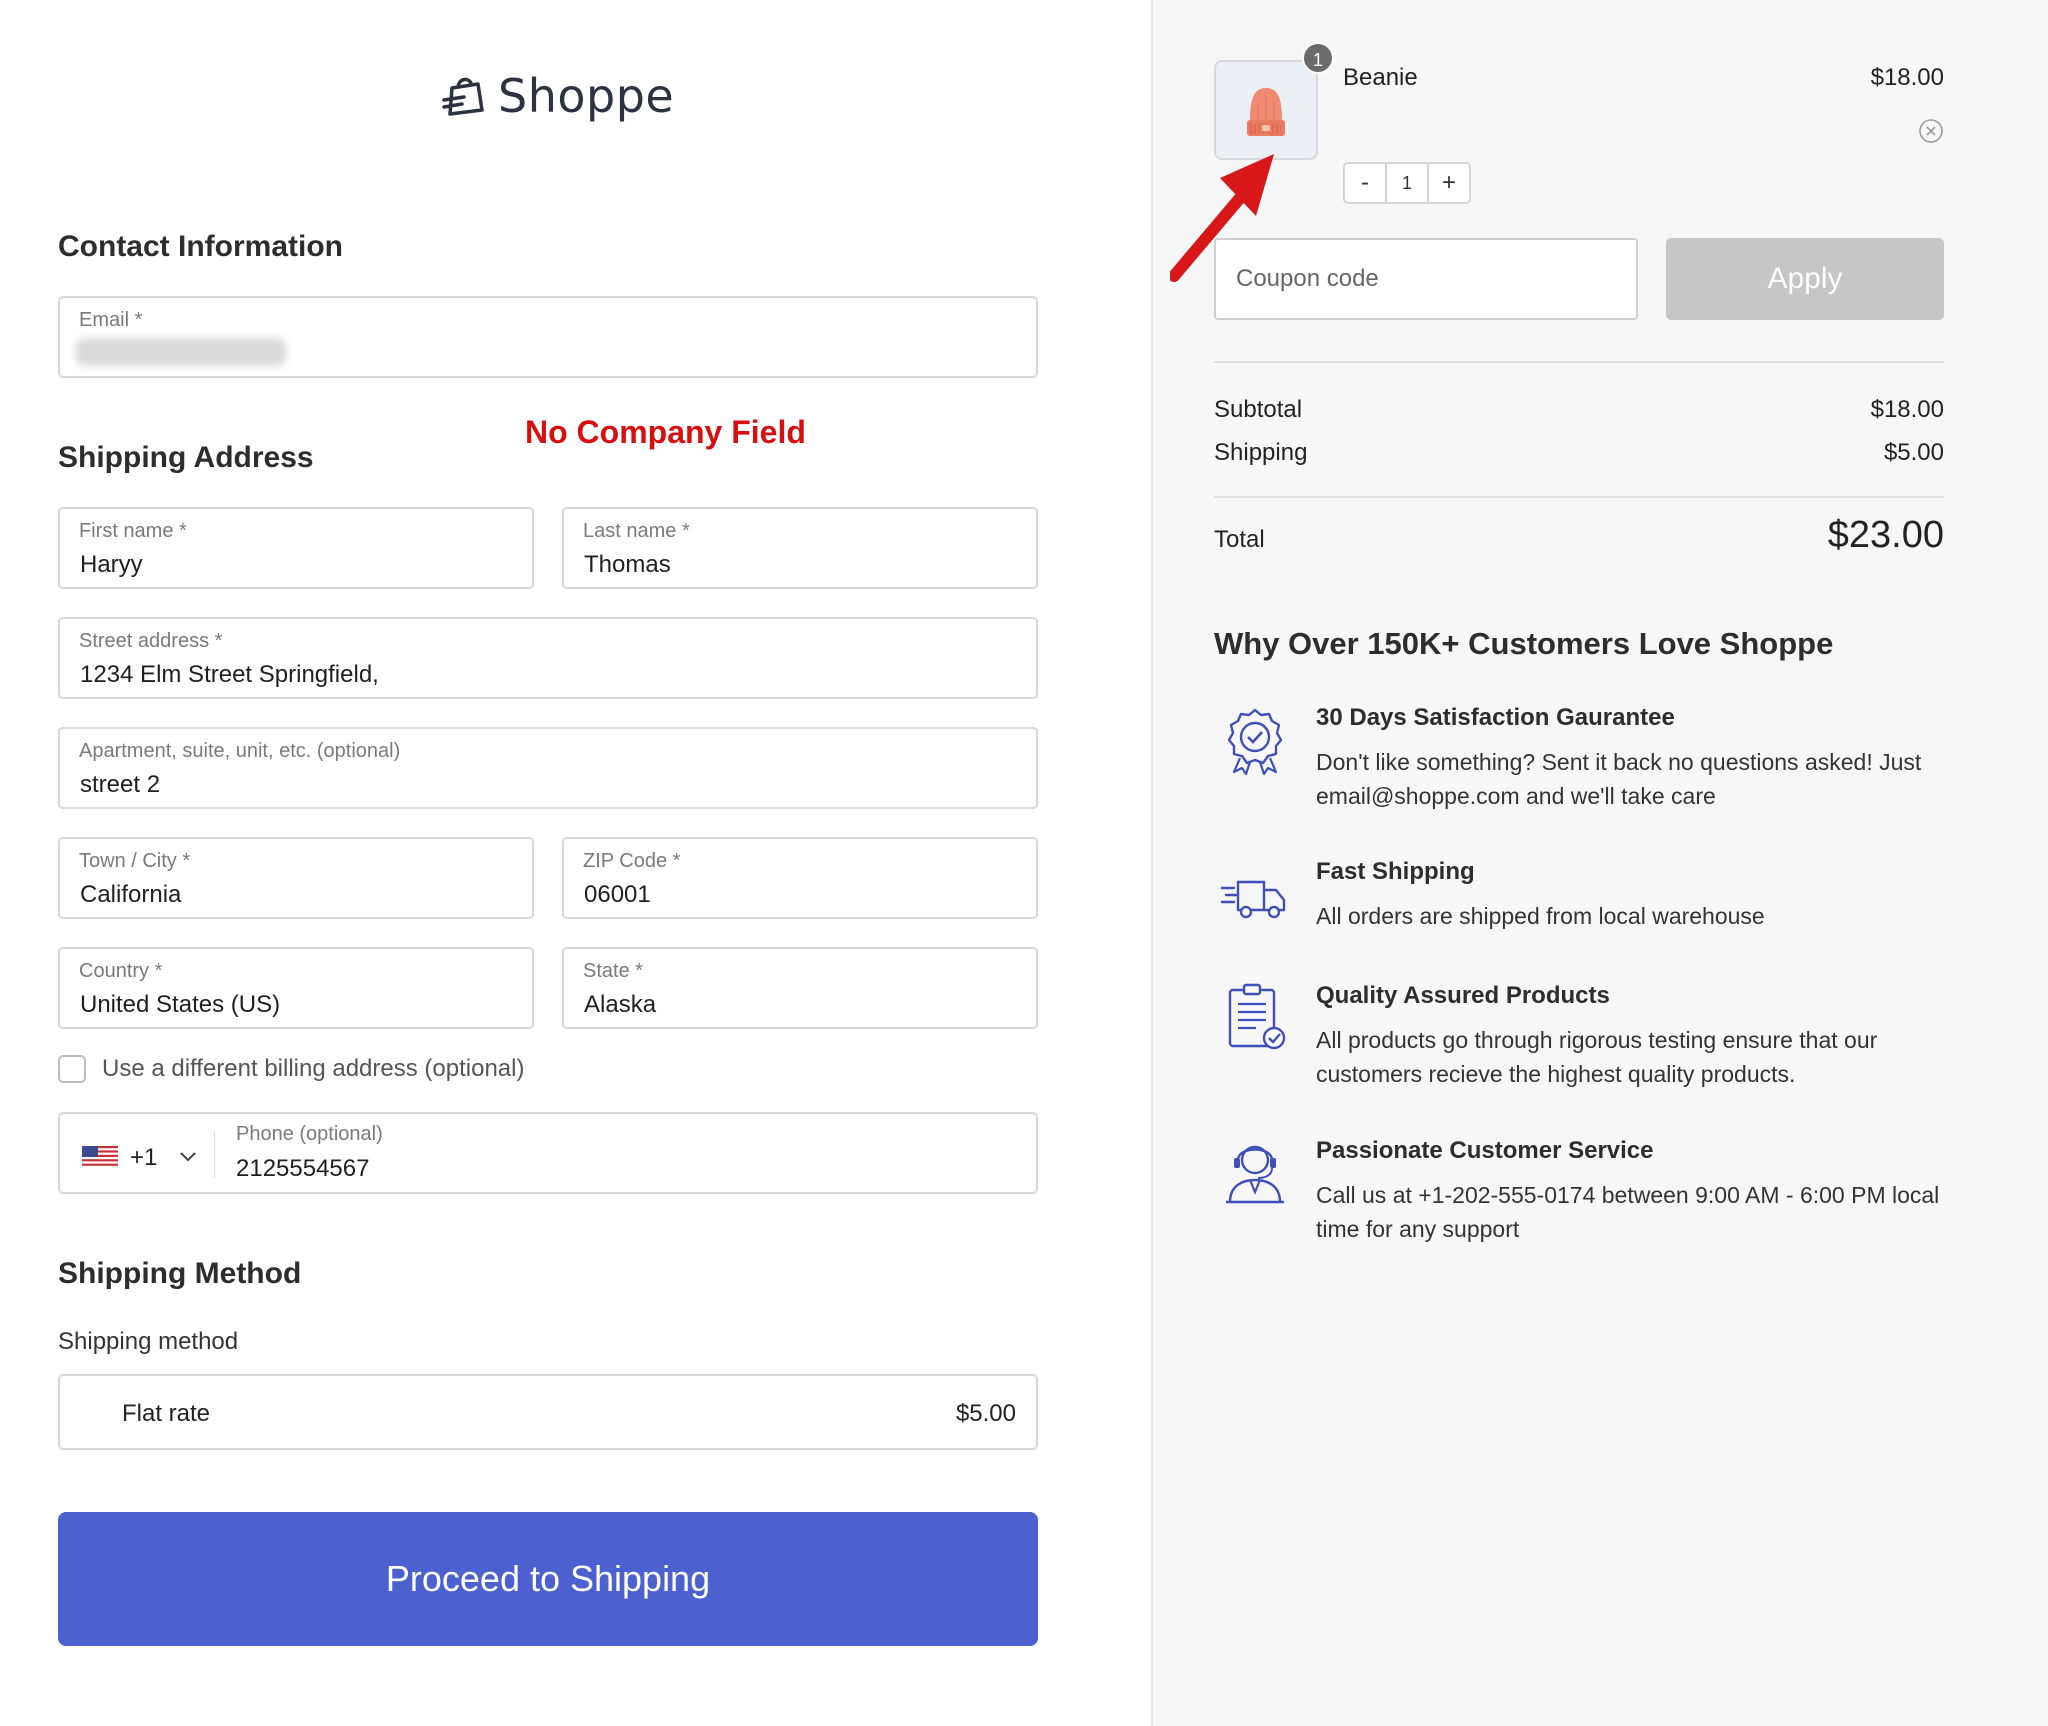 Image resolution: width=2048 pixels, height=1726 pixels. I want to click on shipping-value: $5.00, so click(1913, 452).